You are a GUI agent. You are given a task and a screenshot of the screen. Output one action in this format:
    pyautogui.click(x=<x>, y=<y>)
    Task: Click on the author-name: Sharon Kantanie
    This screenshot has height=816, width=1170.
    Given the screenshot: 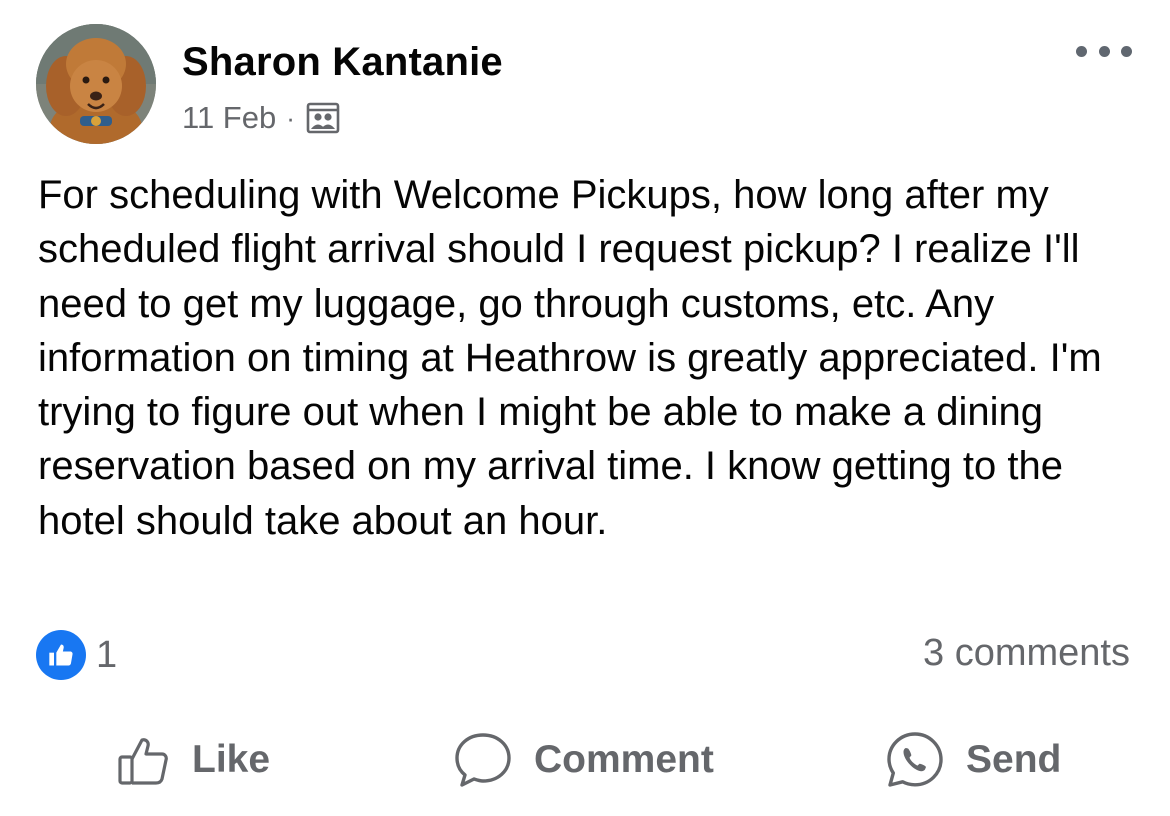 What is the action you would take?
    pyautogui.click(x=342, y=62)
    